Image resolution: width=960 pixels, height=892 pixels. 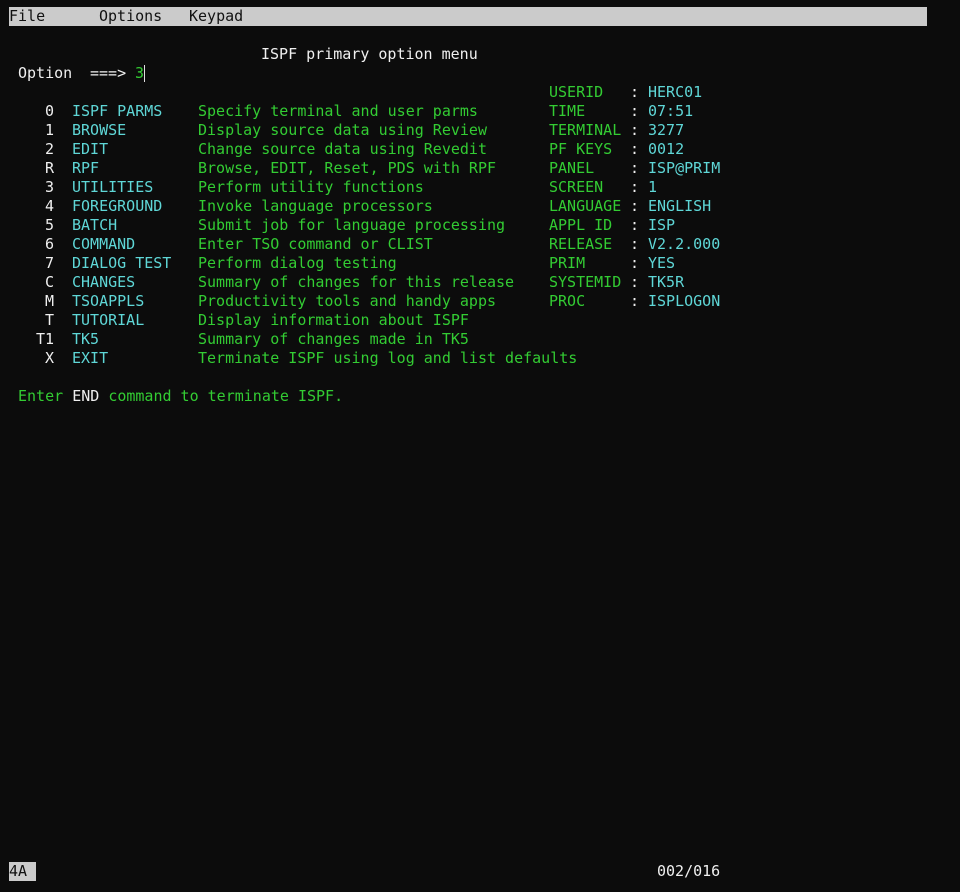 I want to click on option-input: 3, so click(x=345, y=73).